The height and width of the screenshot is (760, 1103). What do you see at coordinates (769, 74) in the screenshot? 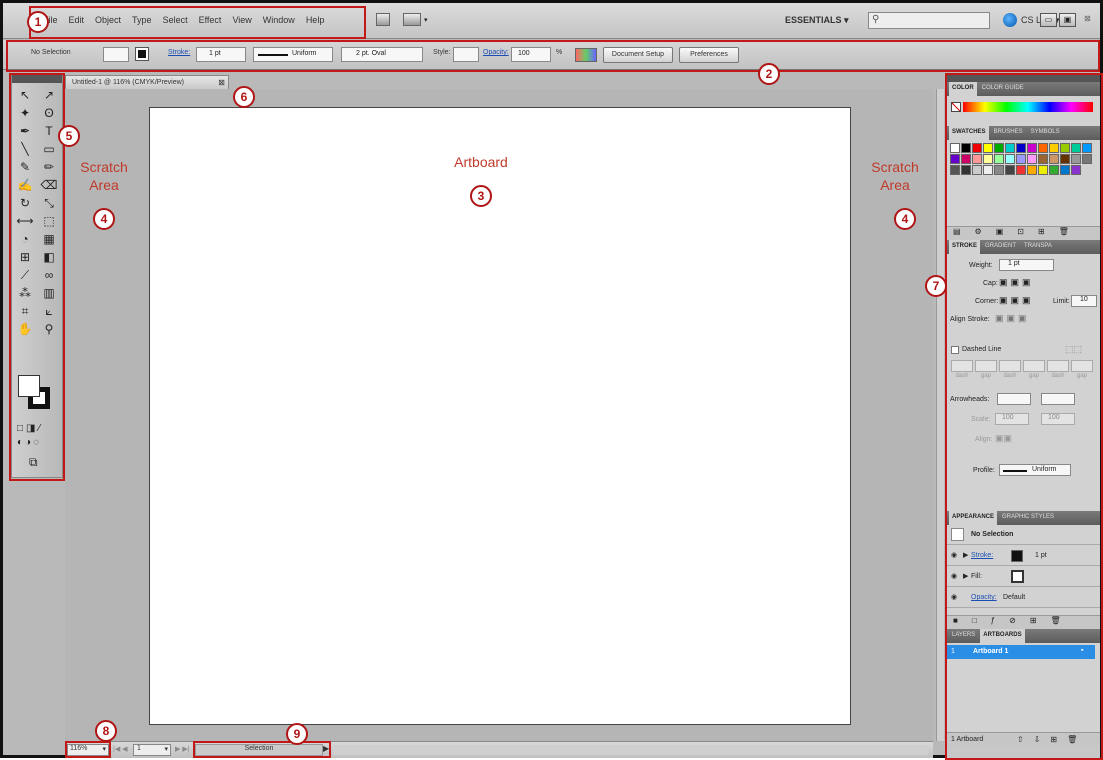
I see `callout-badge-2: 2` at bounding box center [769, 74].